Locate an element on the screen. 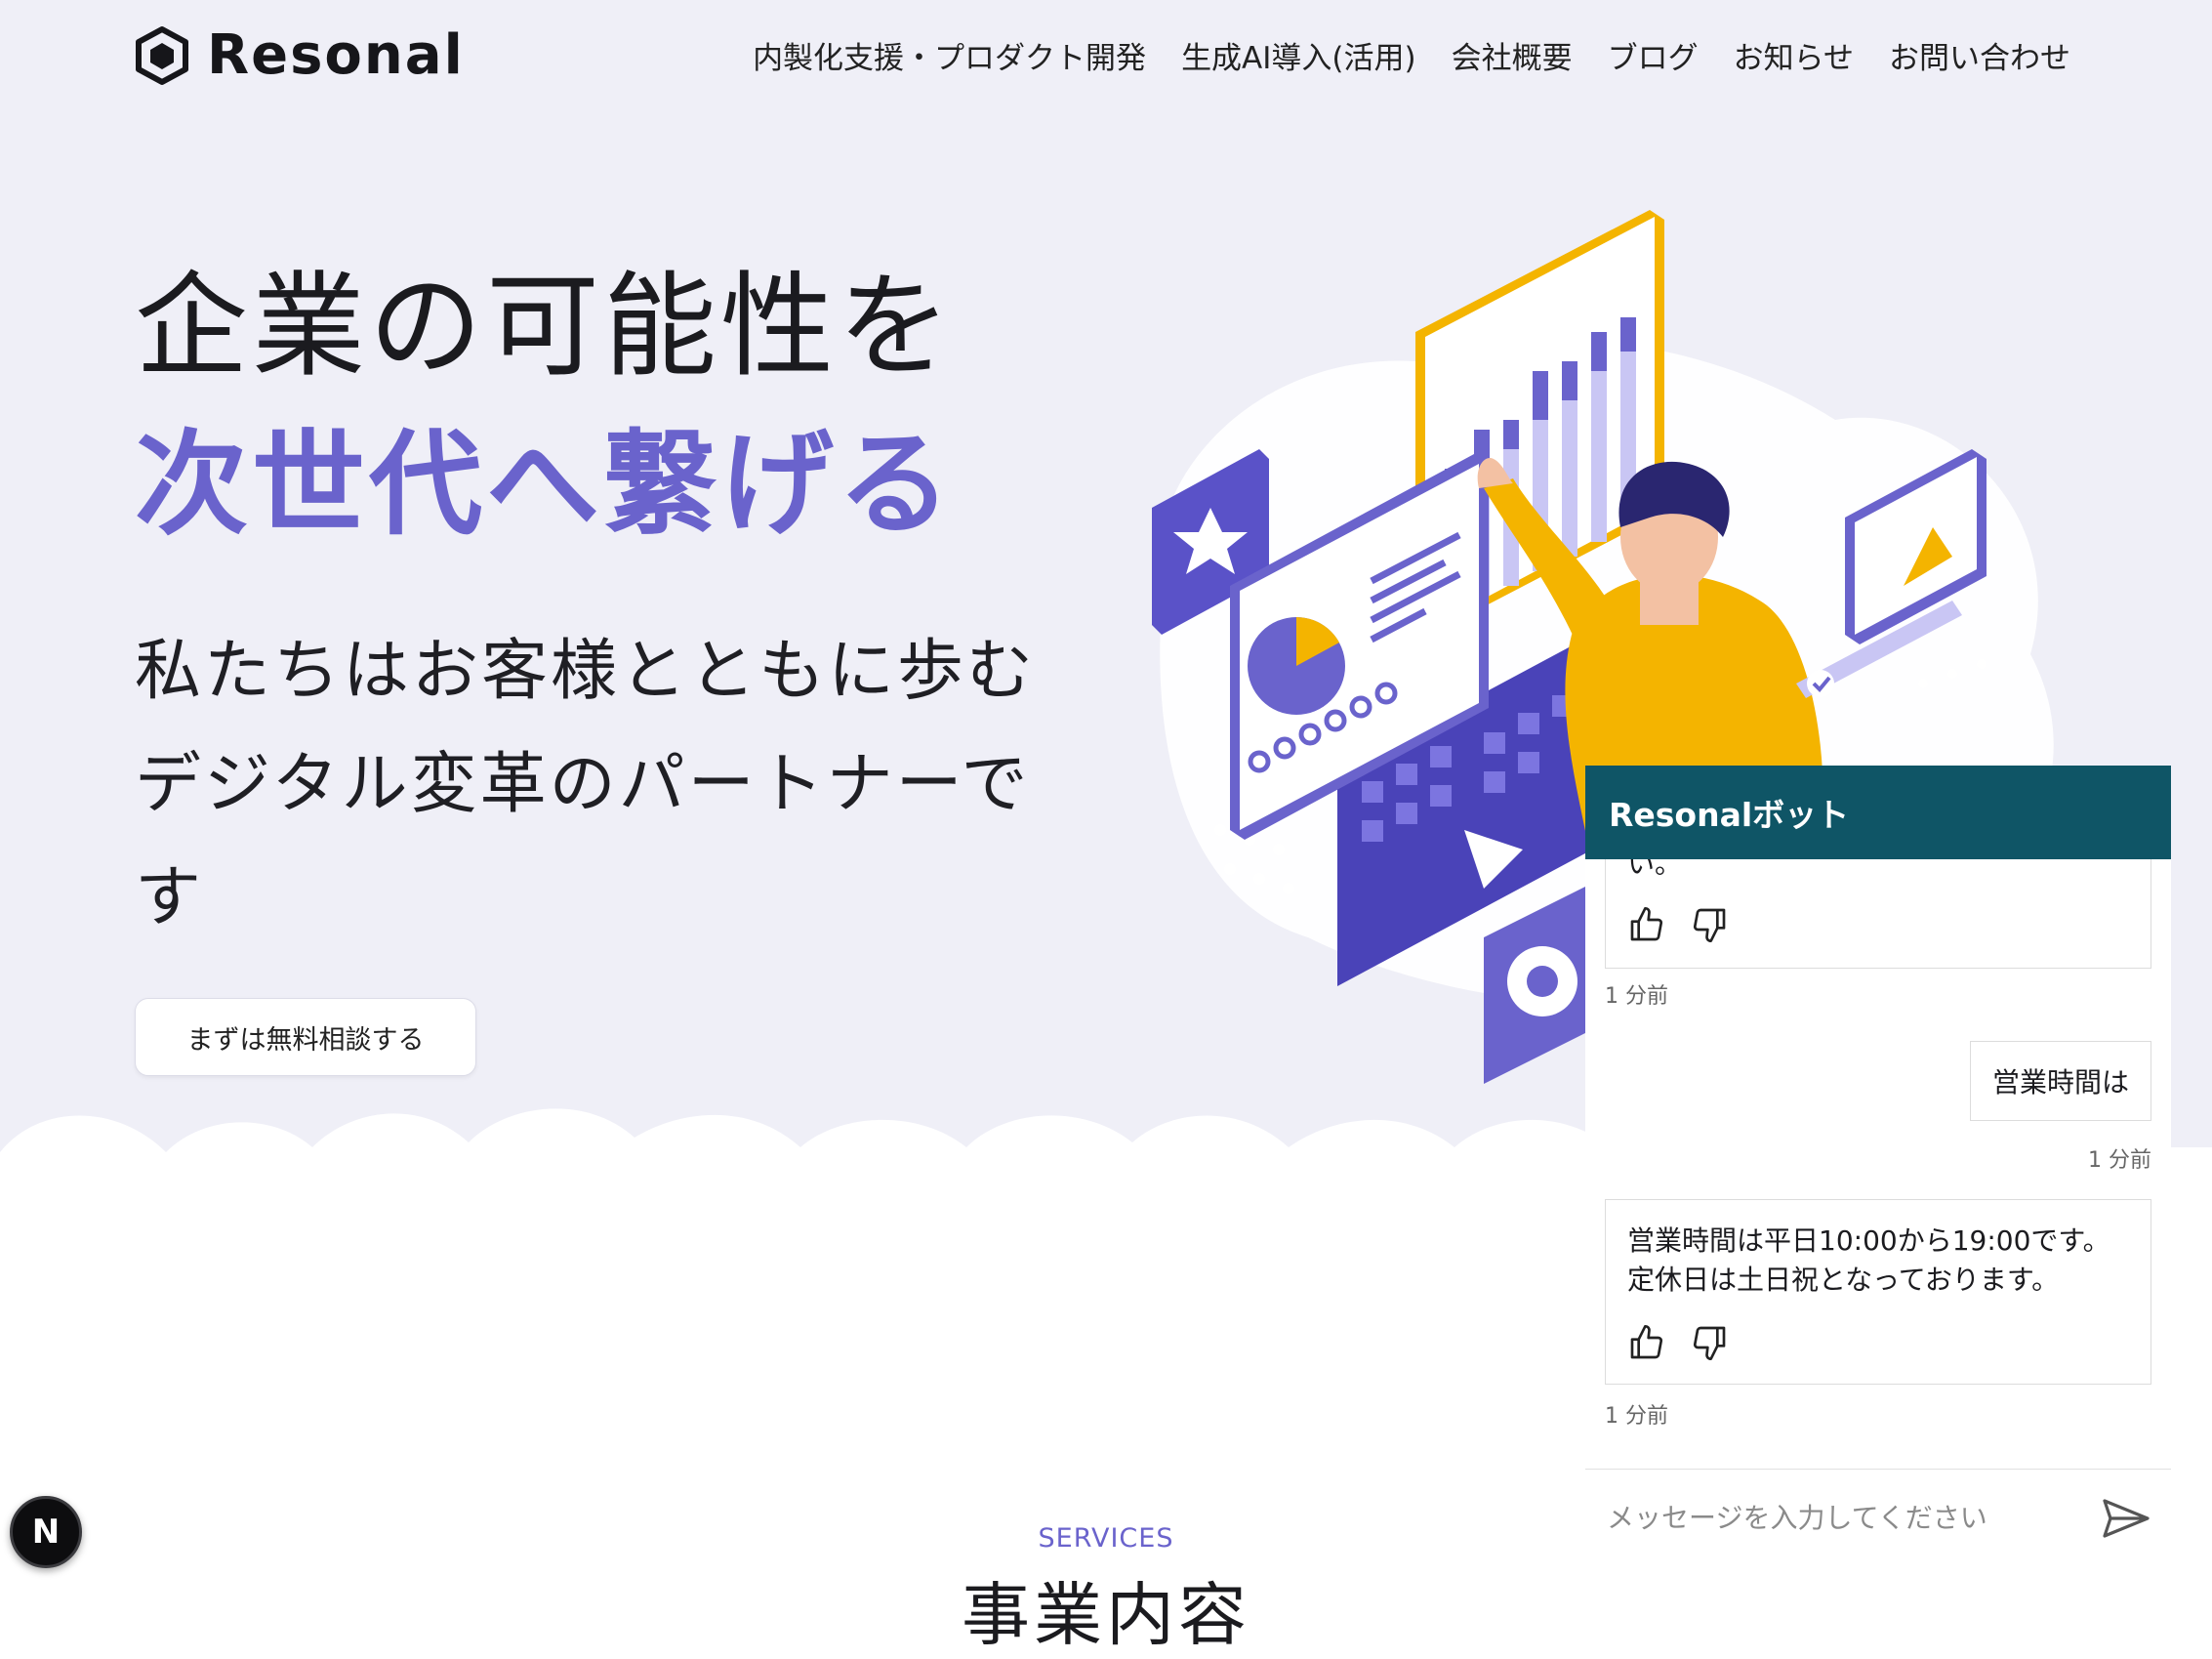  bot-message: い。 is located at coordinates (1878, 914).